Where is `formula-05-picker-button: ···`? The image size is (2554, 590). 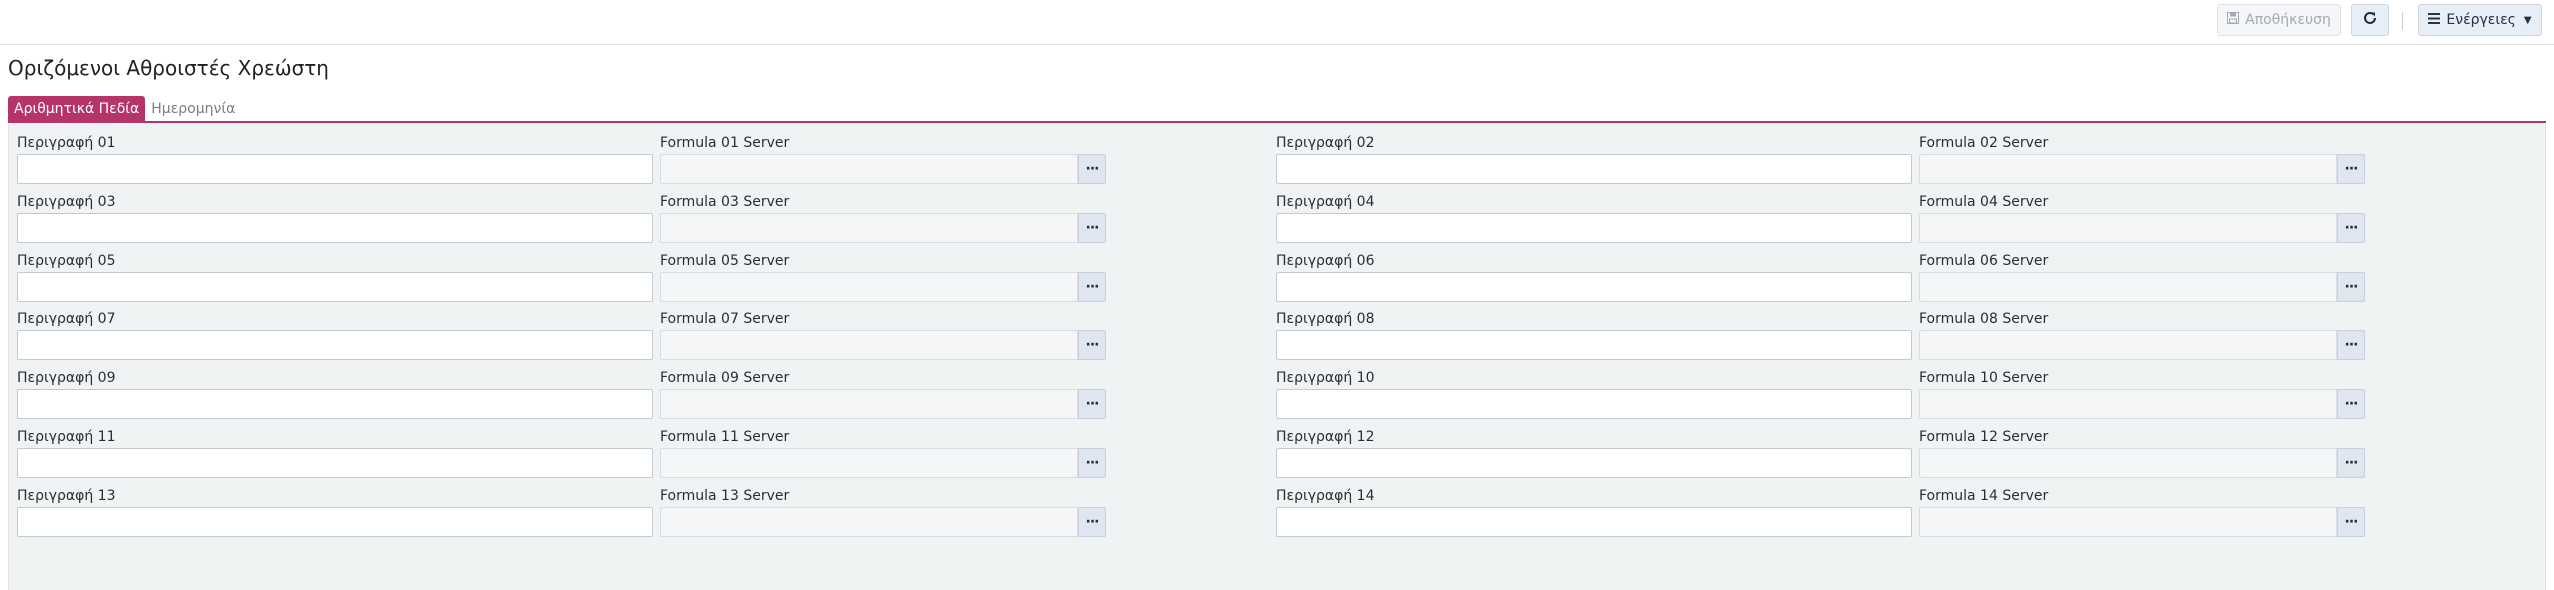 formula-05-picker-button: ··· is located at coordinates (1092, 287).